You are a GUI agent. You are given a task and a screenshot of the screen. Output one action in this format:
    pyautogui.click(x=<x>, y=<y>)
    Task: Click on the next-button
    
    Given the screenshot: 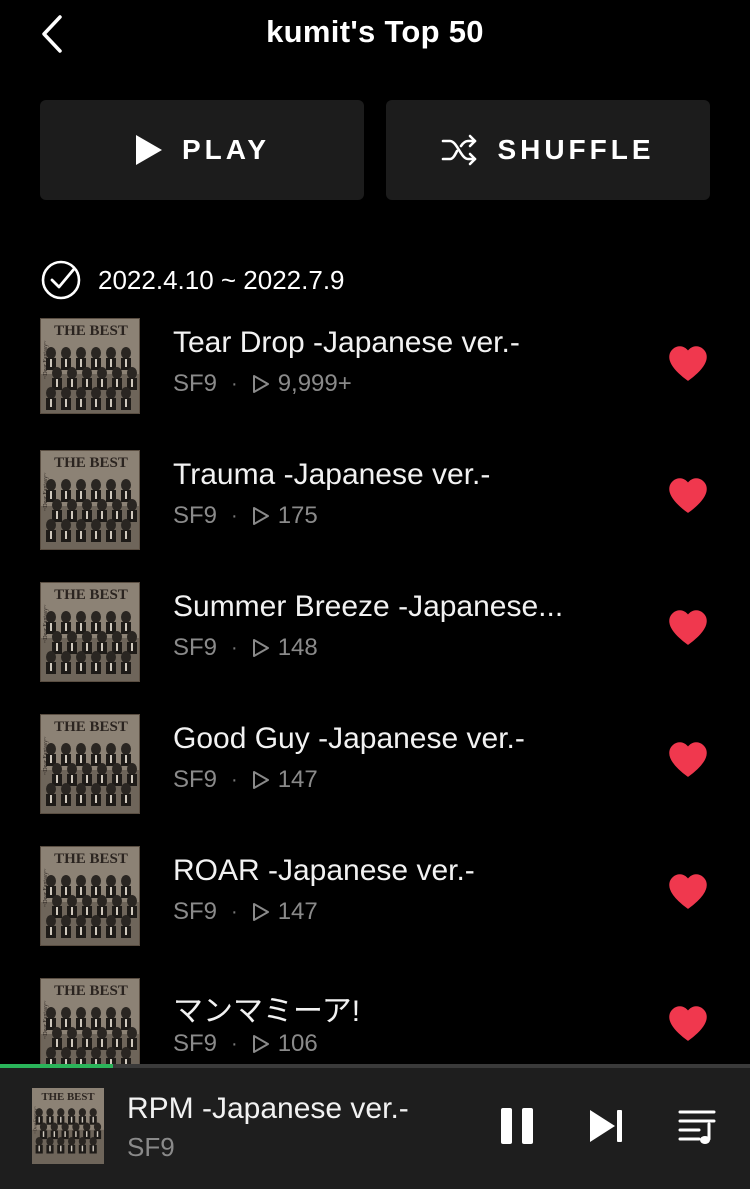 What is the action you would take?
    pyautogui.click(x=606, y=1126)
    